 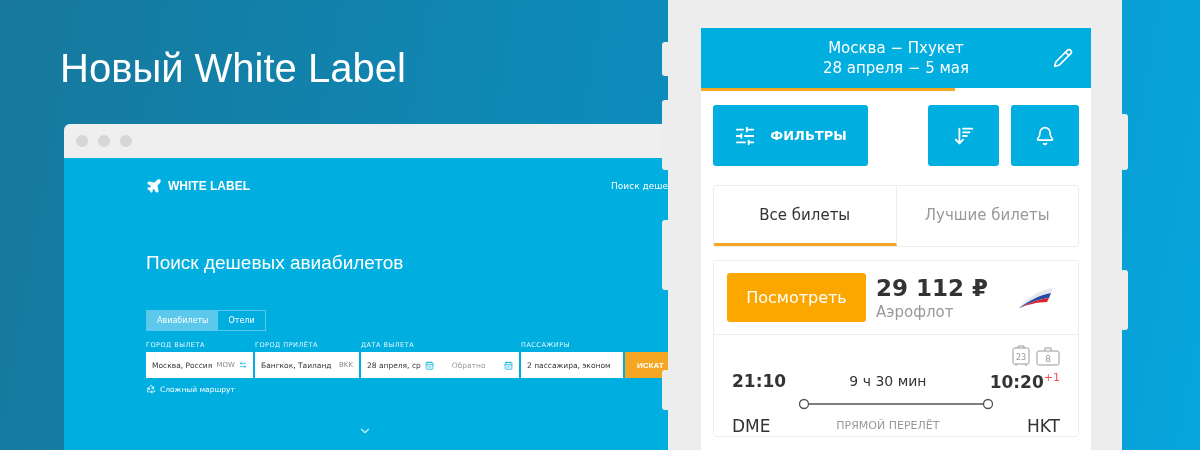 I want to click on alert-button, so click(x=1045, y=135).